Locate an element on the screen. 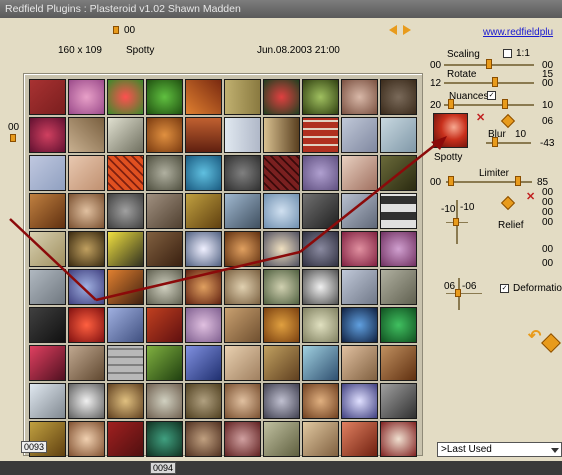  limiter-reset-x-icon: ✕ is located at coordinates (530, 196).